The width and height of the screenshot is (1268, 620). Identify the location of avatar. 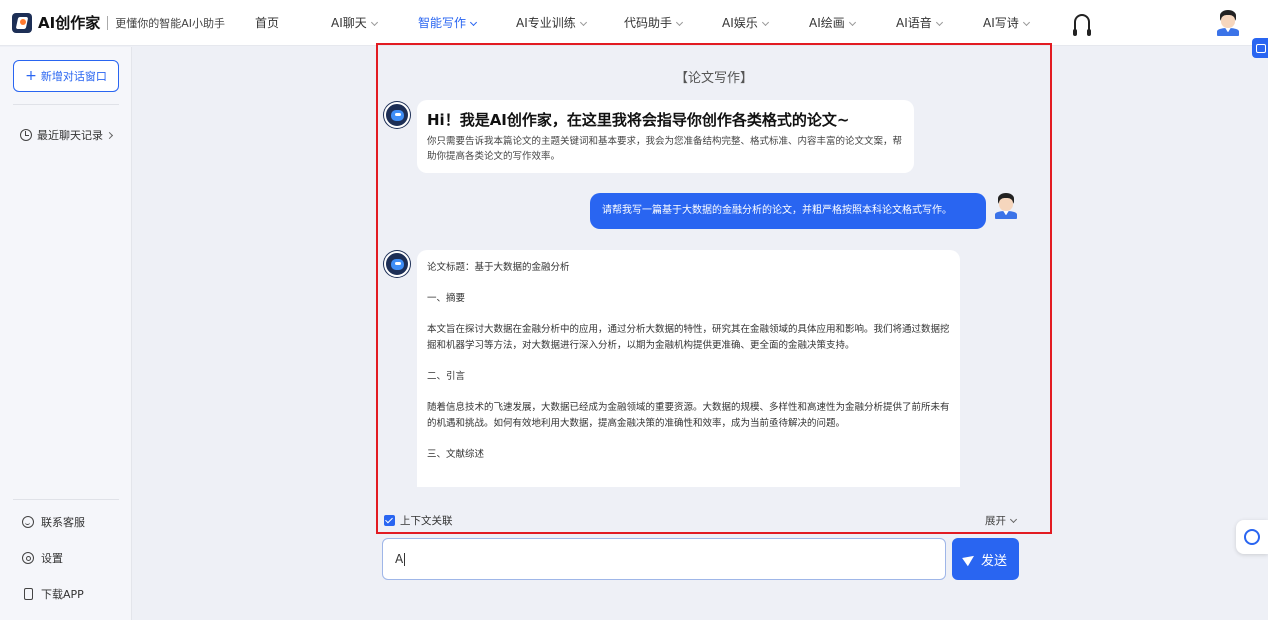
(1228, 23).